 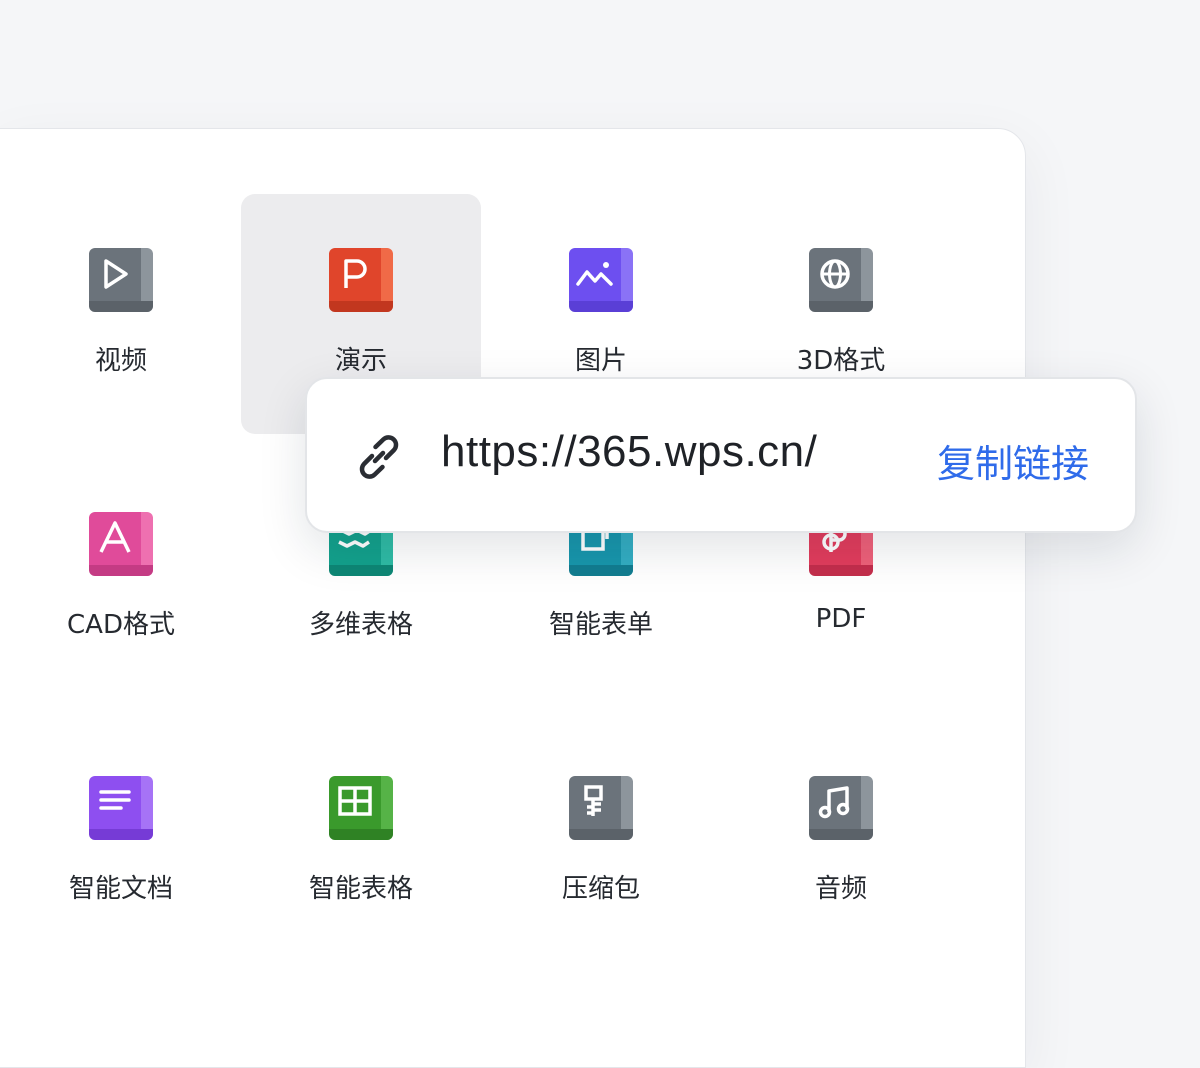 I want to click on smart-document-icon, so click(x=121, y=808).